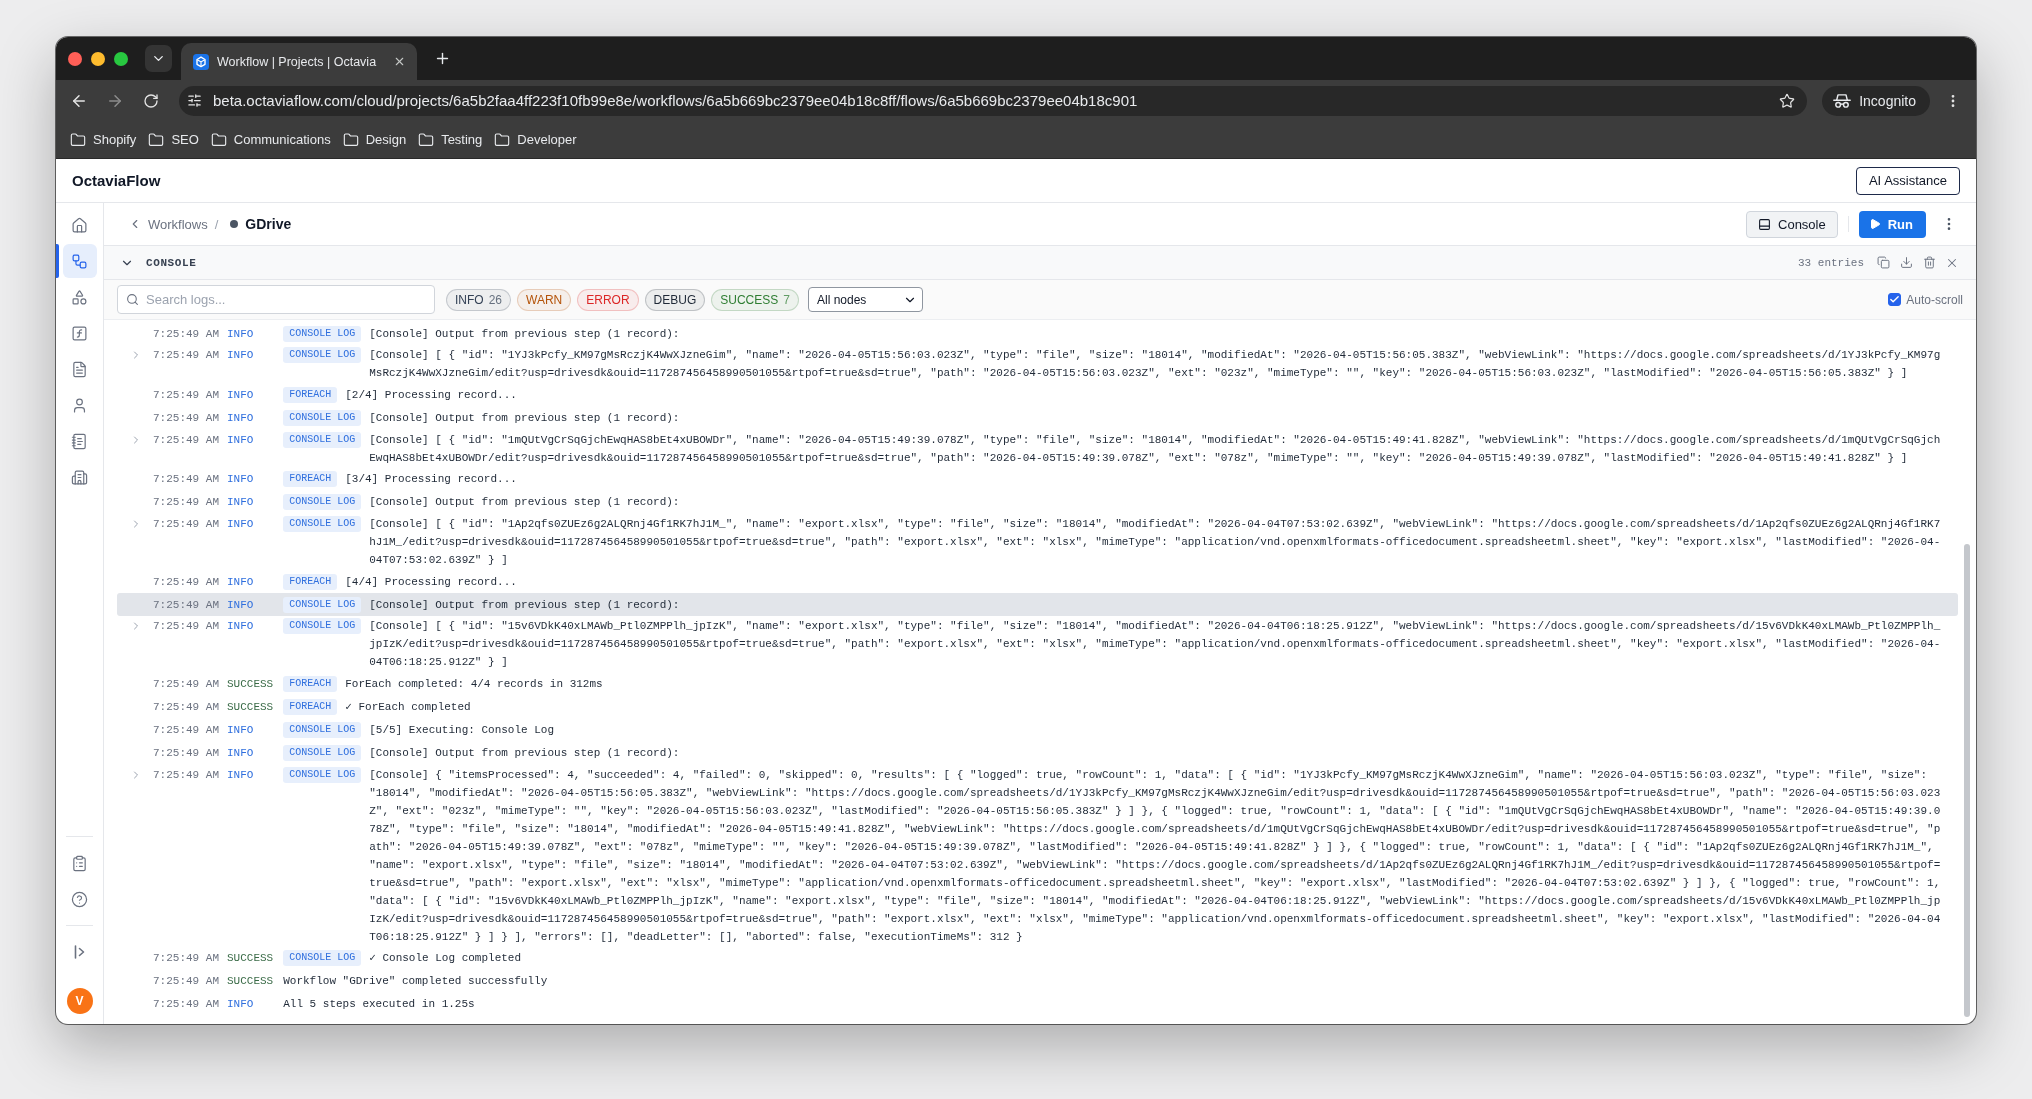 Image resolution: width=2032 pixels, height=1099 pixels. What do you see at coordinates (1892, 224) in the screenshot?
I see `run-button: Run` at bounding box center [1892, 224].